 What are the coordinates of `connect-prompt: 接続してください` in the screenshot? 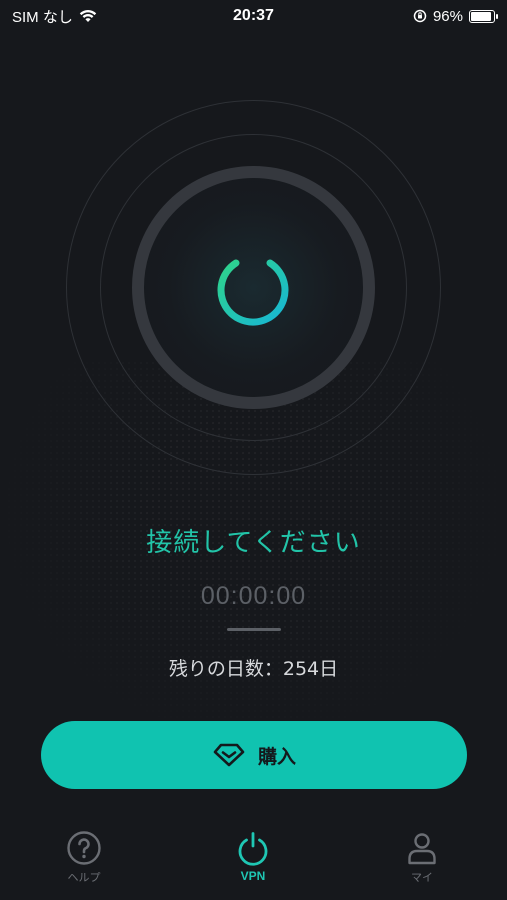 It's located at (253, 543).